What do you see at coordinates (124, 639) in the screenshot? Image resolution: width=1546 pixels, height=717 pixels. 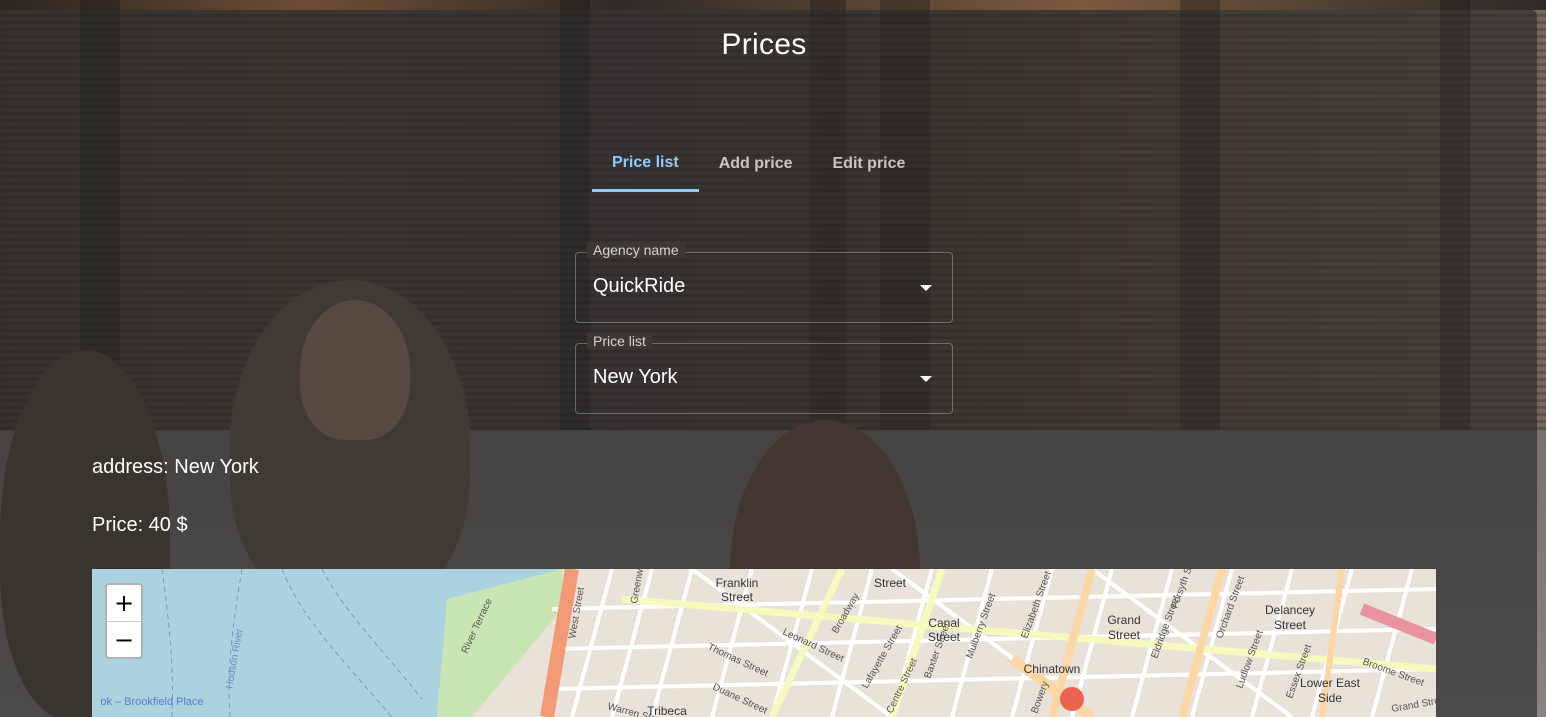 I see `zoom-out-button: −` at bounding box center [124, 639].